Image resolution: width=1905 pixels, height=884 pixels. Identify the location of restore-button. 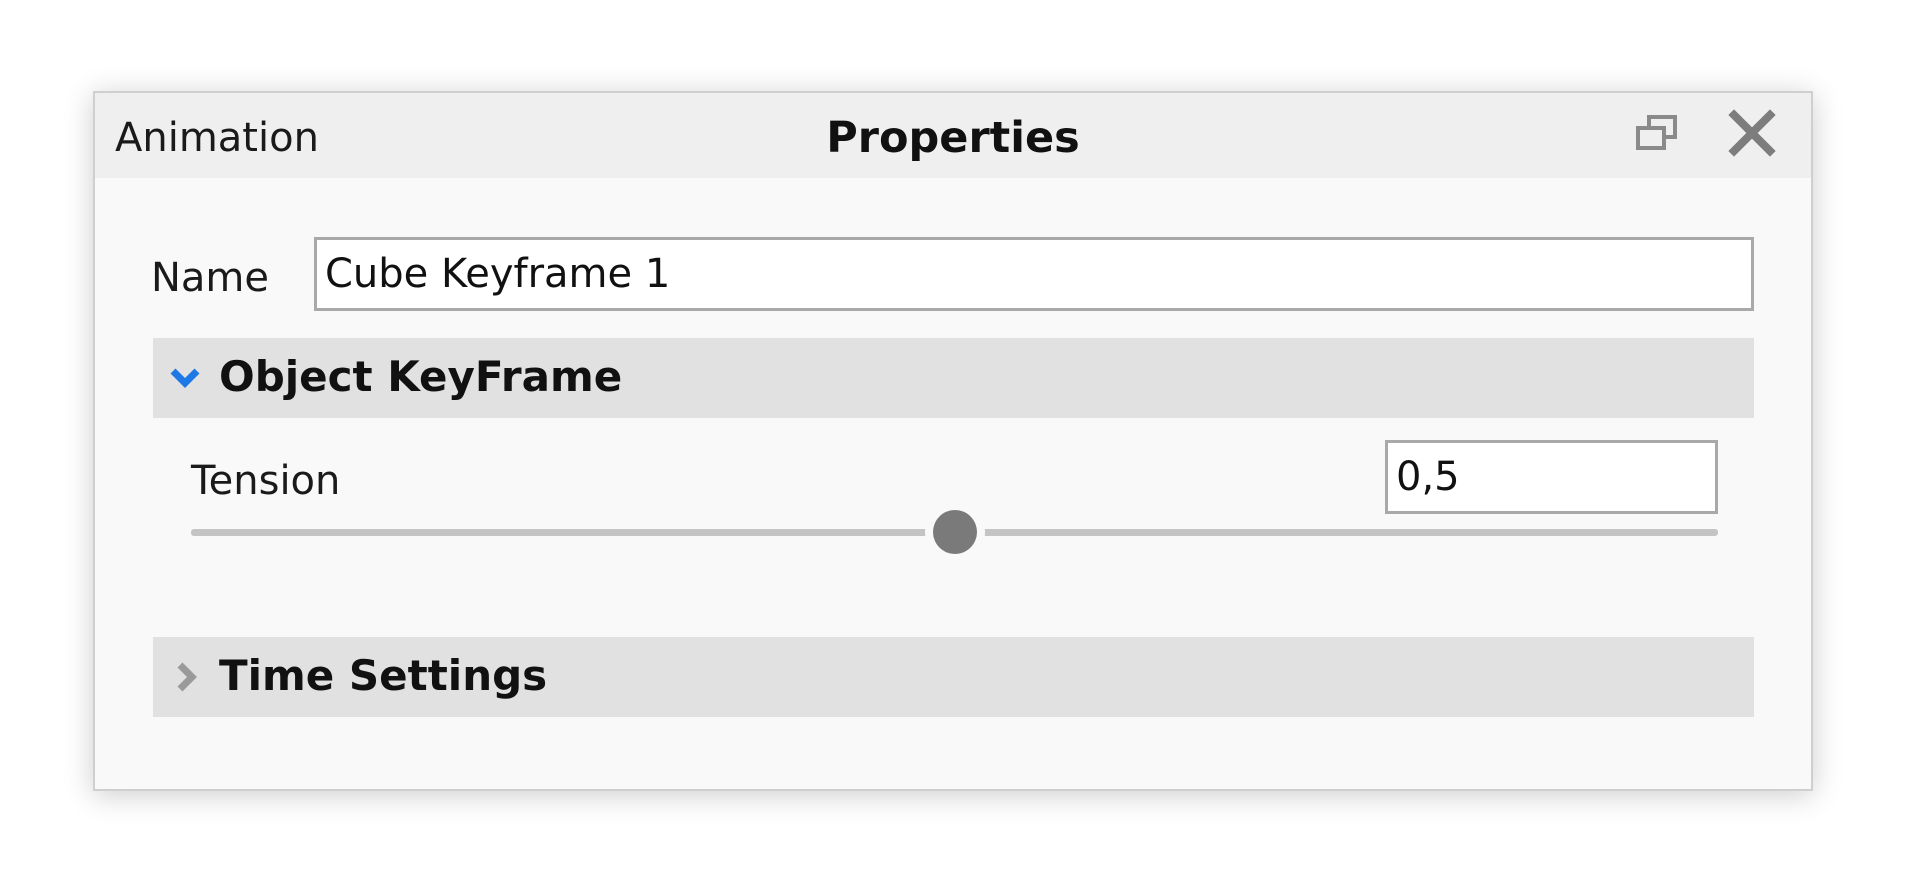
(1656, 135).